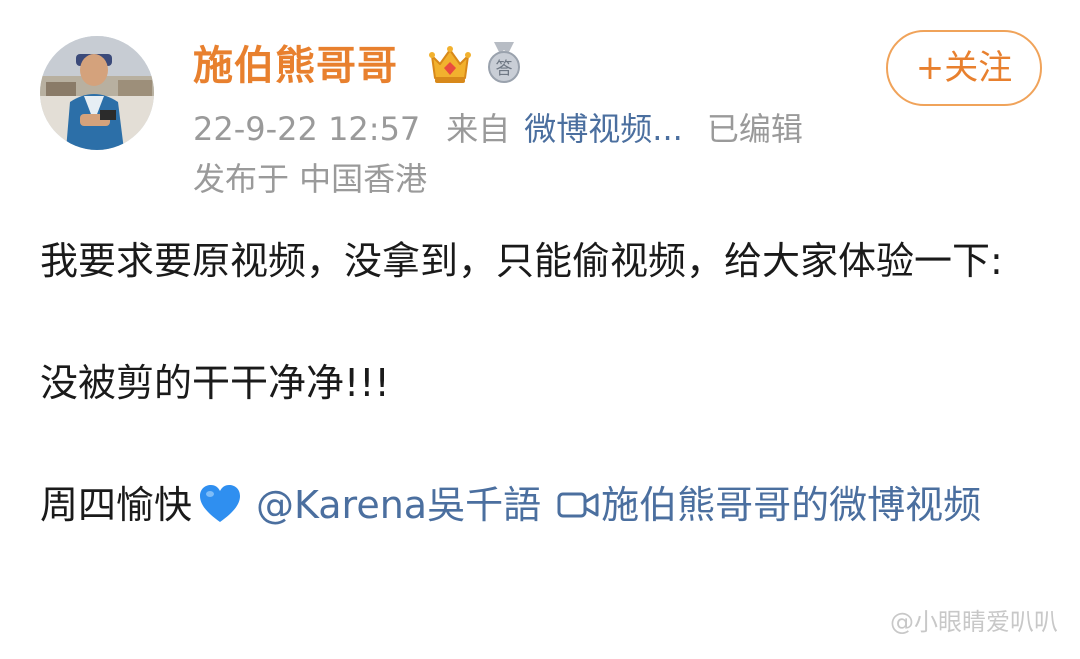  I want to click on username: 施伯熊哥哥, so click(295, 66).